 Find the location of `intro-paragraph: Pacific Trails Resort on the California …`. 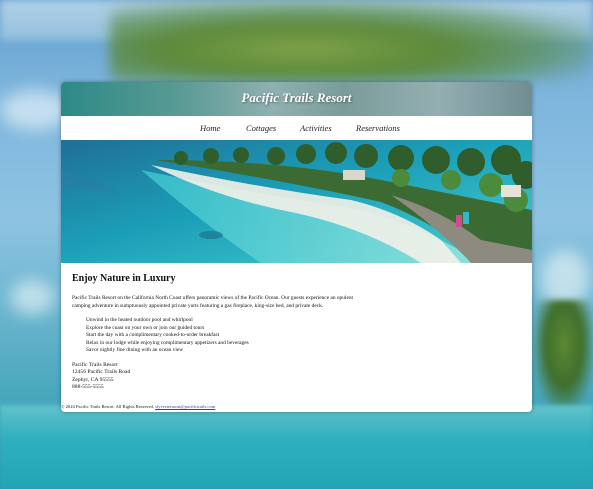

intro-paragraph: Pacific Trails Resort on the California … is located at coordinates (213, 302).